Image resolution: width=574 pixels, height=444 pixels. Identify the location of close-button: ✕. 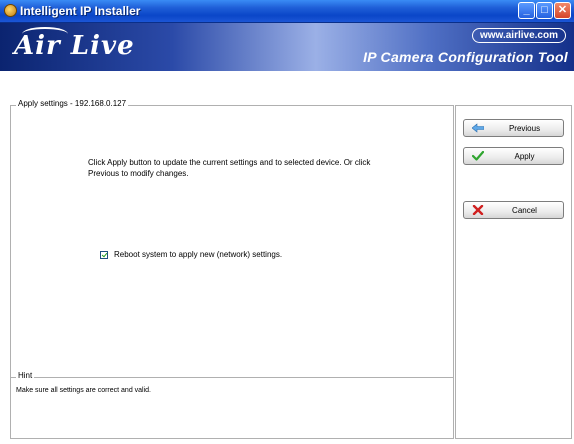
(562, 10).